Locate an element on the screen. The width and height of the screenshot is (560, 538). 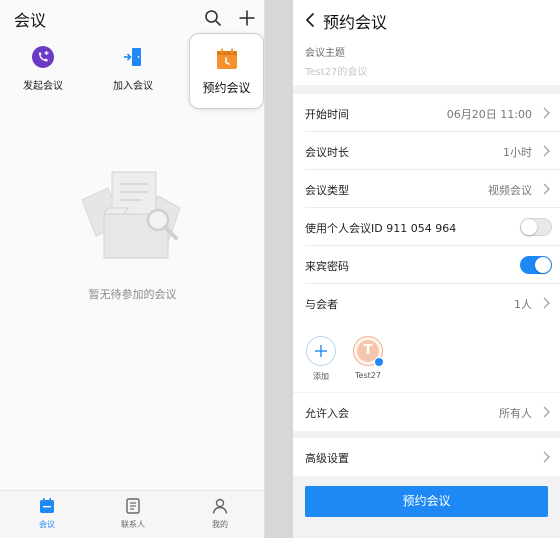
search-icon is located at coordinates (213, 18).